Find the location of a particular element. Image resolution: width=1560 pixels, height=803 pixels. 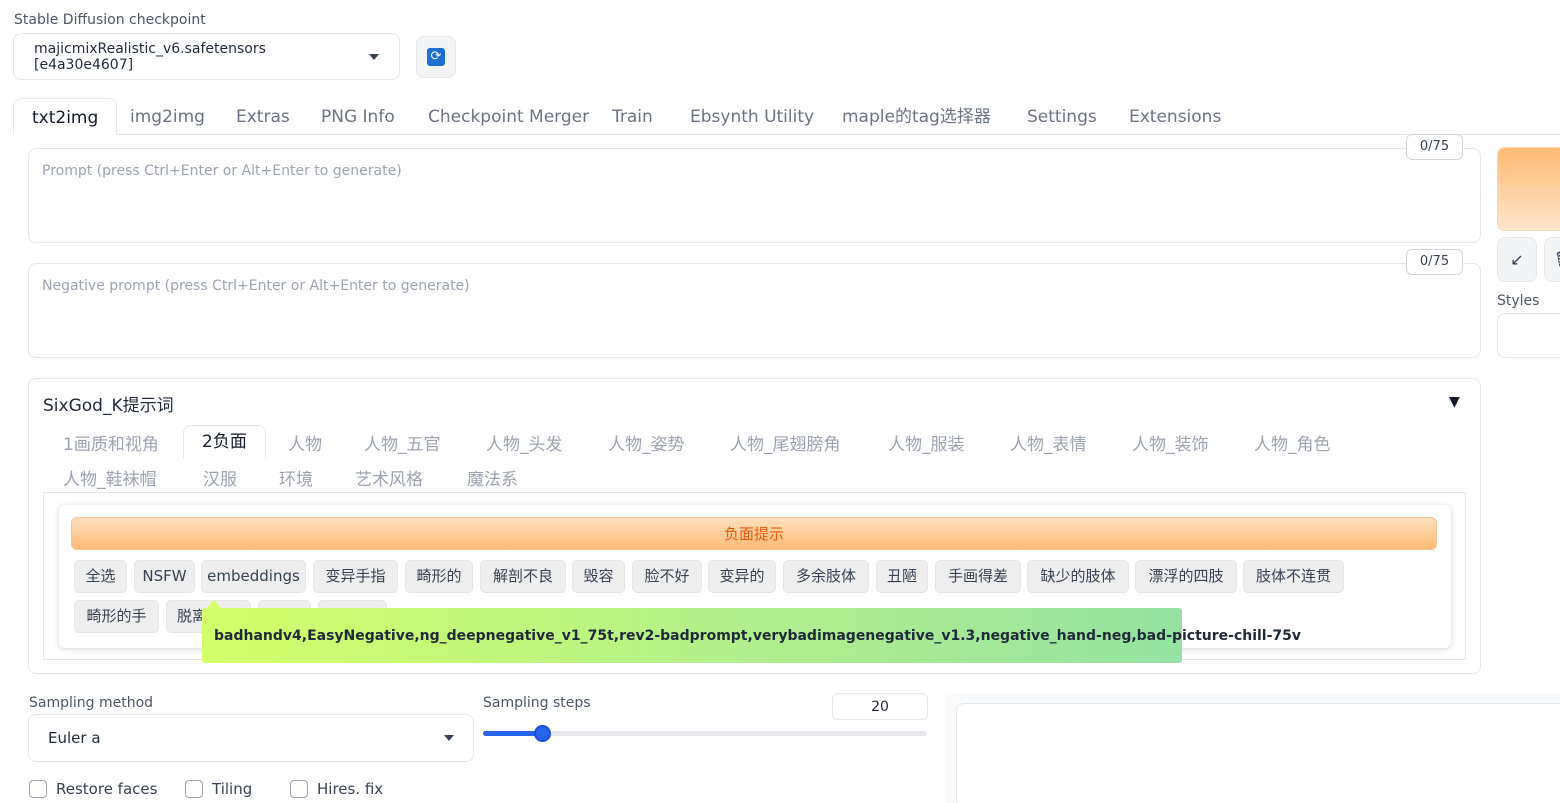

tiling-checkbox is located at coordinates (194, 789).